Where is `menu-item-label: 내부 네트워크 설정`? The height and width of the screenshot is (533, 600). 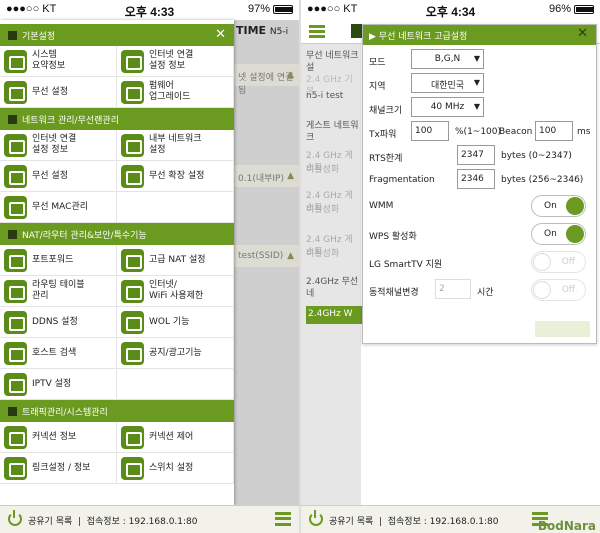 menu-item-label: 내부 네트워크 설정 is located at coordinates (175, 144).